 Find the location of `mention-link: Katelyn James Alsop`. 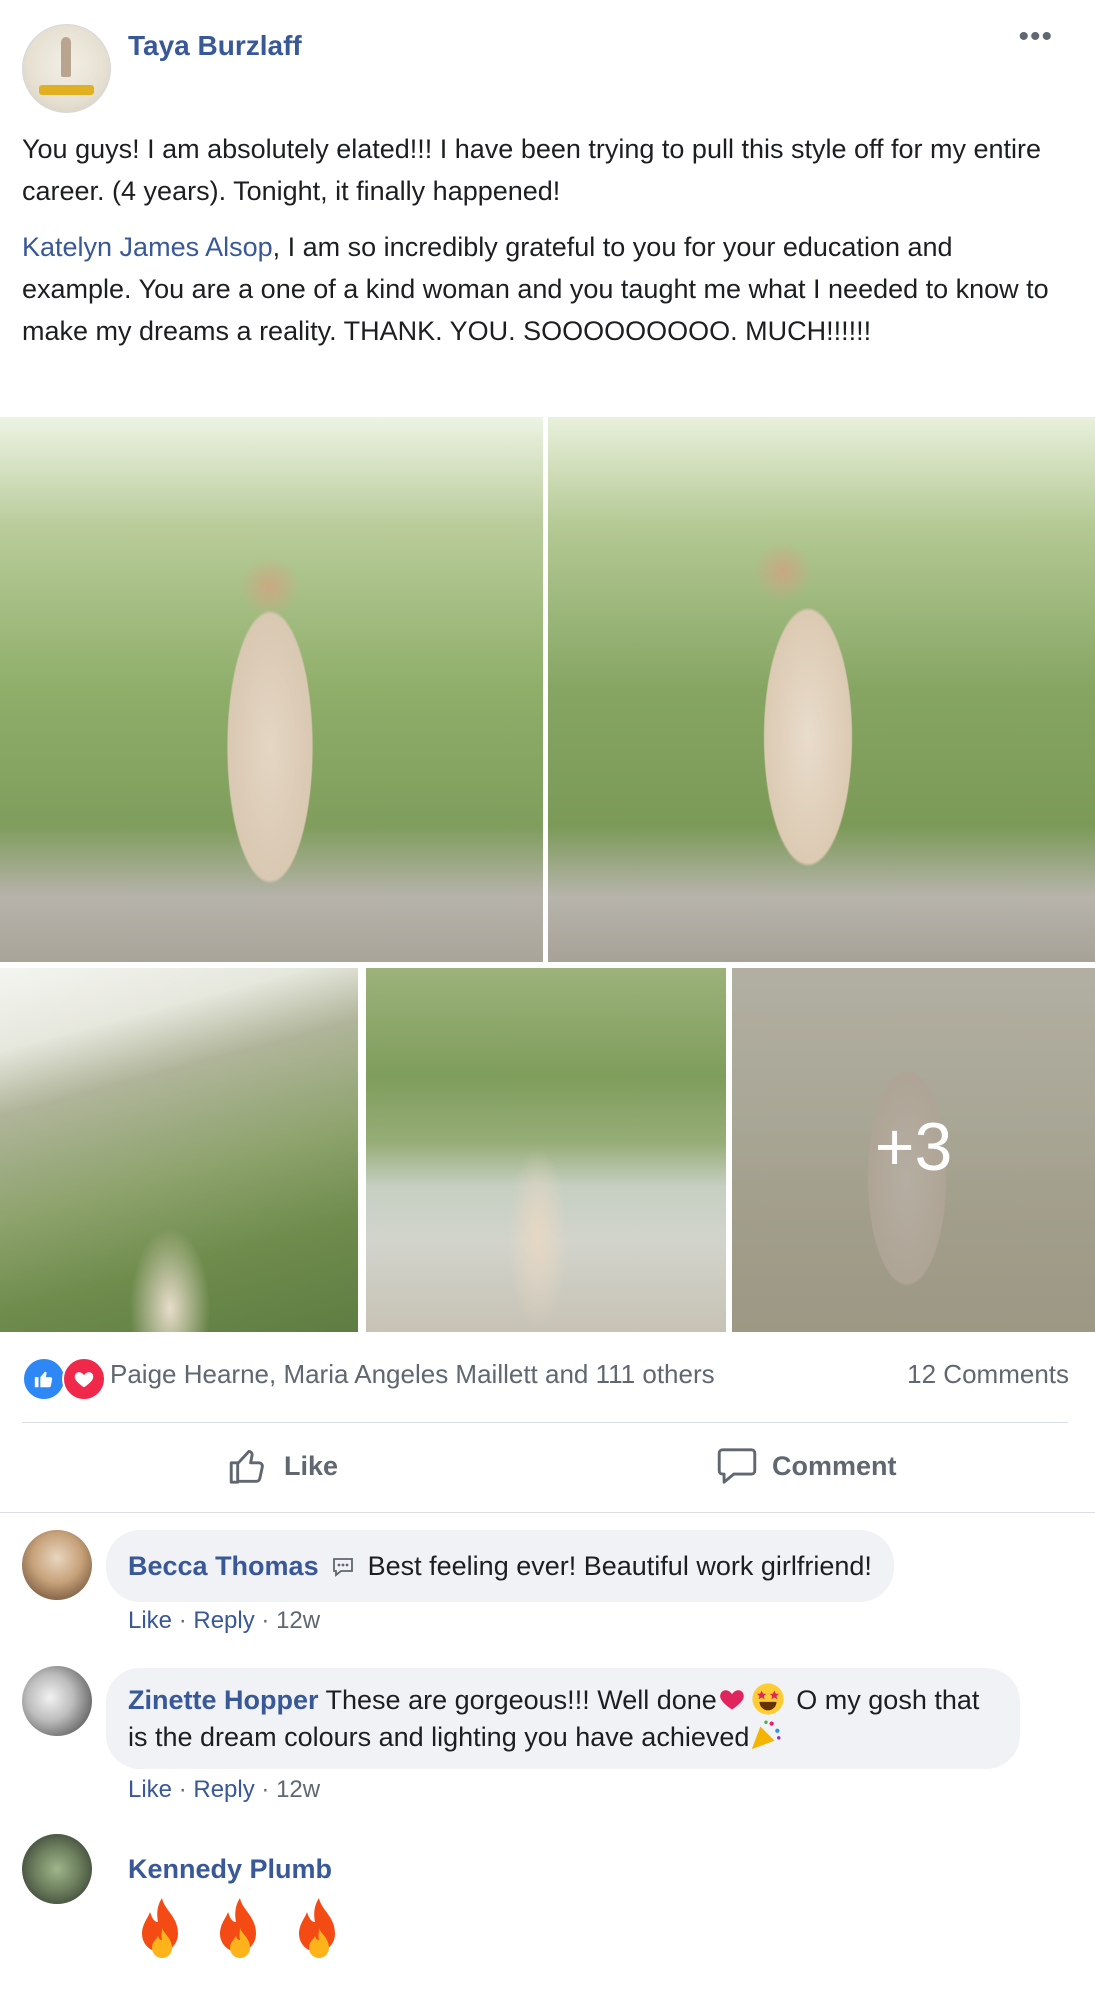

mention-link: Katelyn James Alsop is located at coordinates (147, 247).